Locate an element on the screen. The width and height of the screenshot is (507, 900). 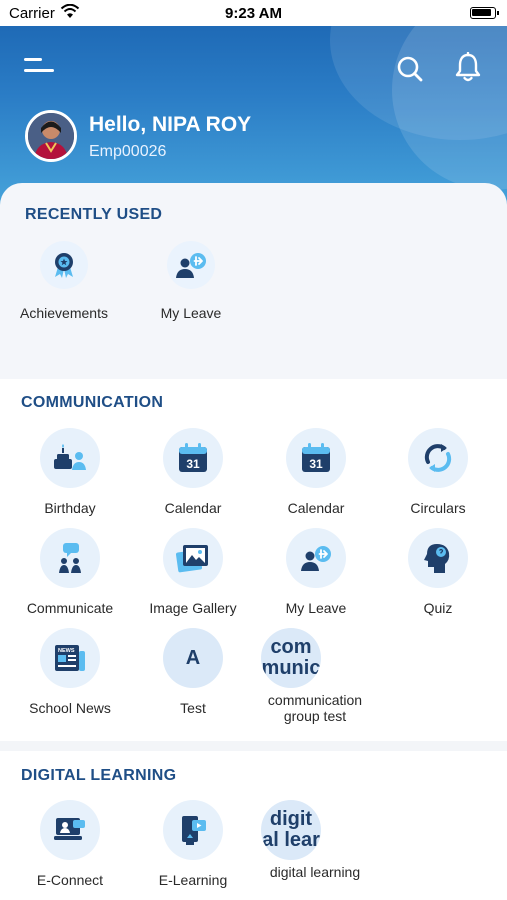
text-thumbnail-icon: com munic is located at coordinates (291, 658).